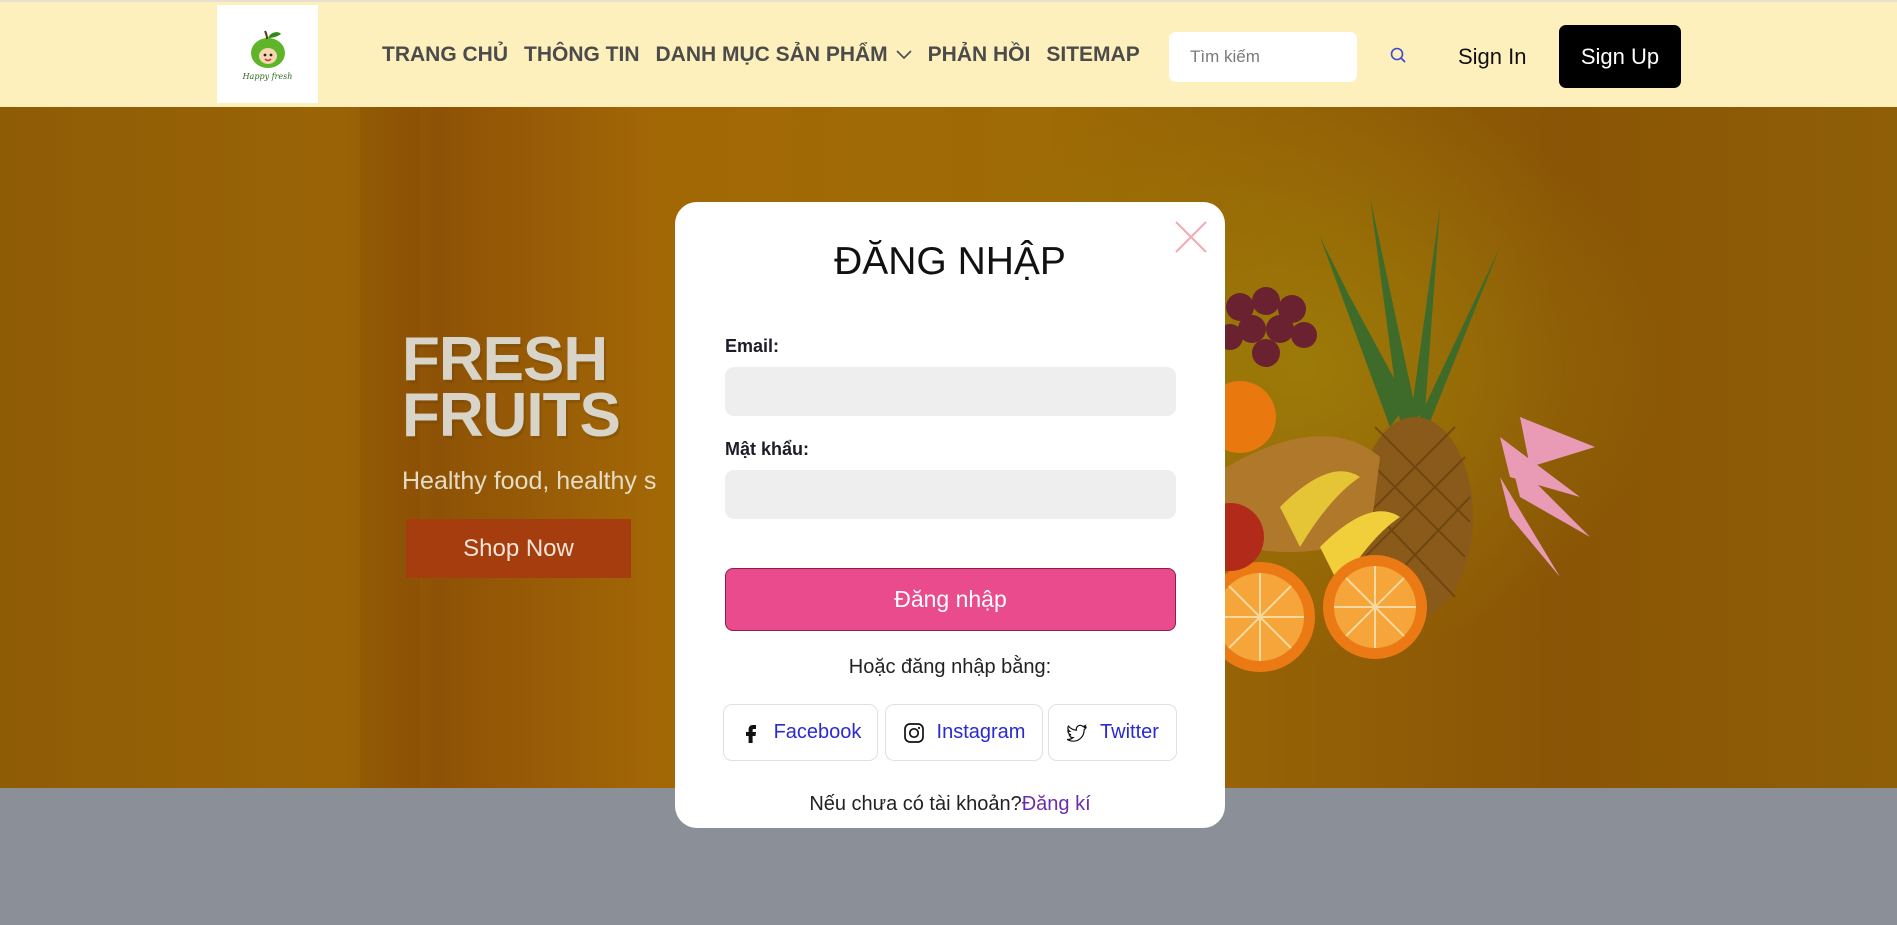  Describe the element at coordinates (950, 391) in the screenshot. I see `email-field` at that location.